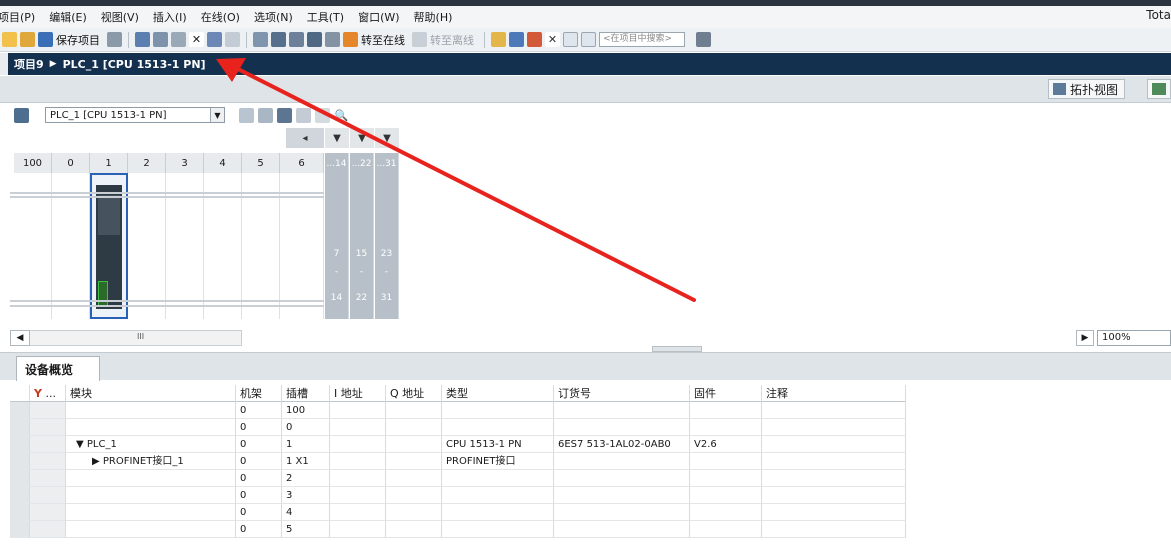 This screenshot has width=1171, height=547. What do you see at coordinates (151, 444) in the screenshot?
I see `cell-module: ▼ PLC_1` at bounding box center [151, 444].